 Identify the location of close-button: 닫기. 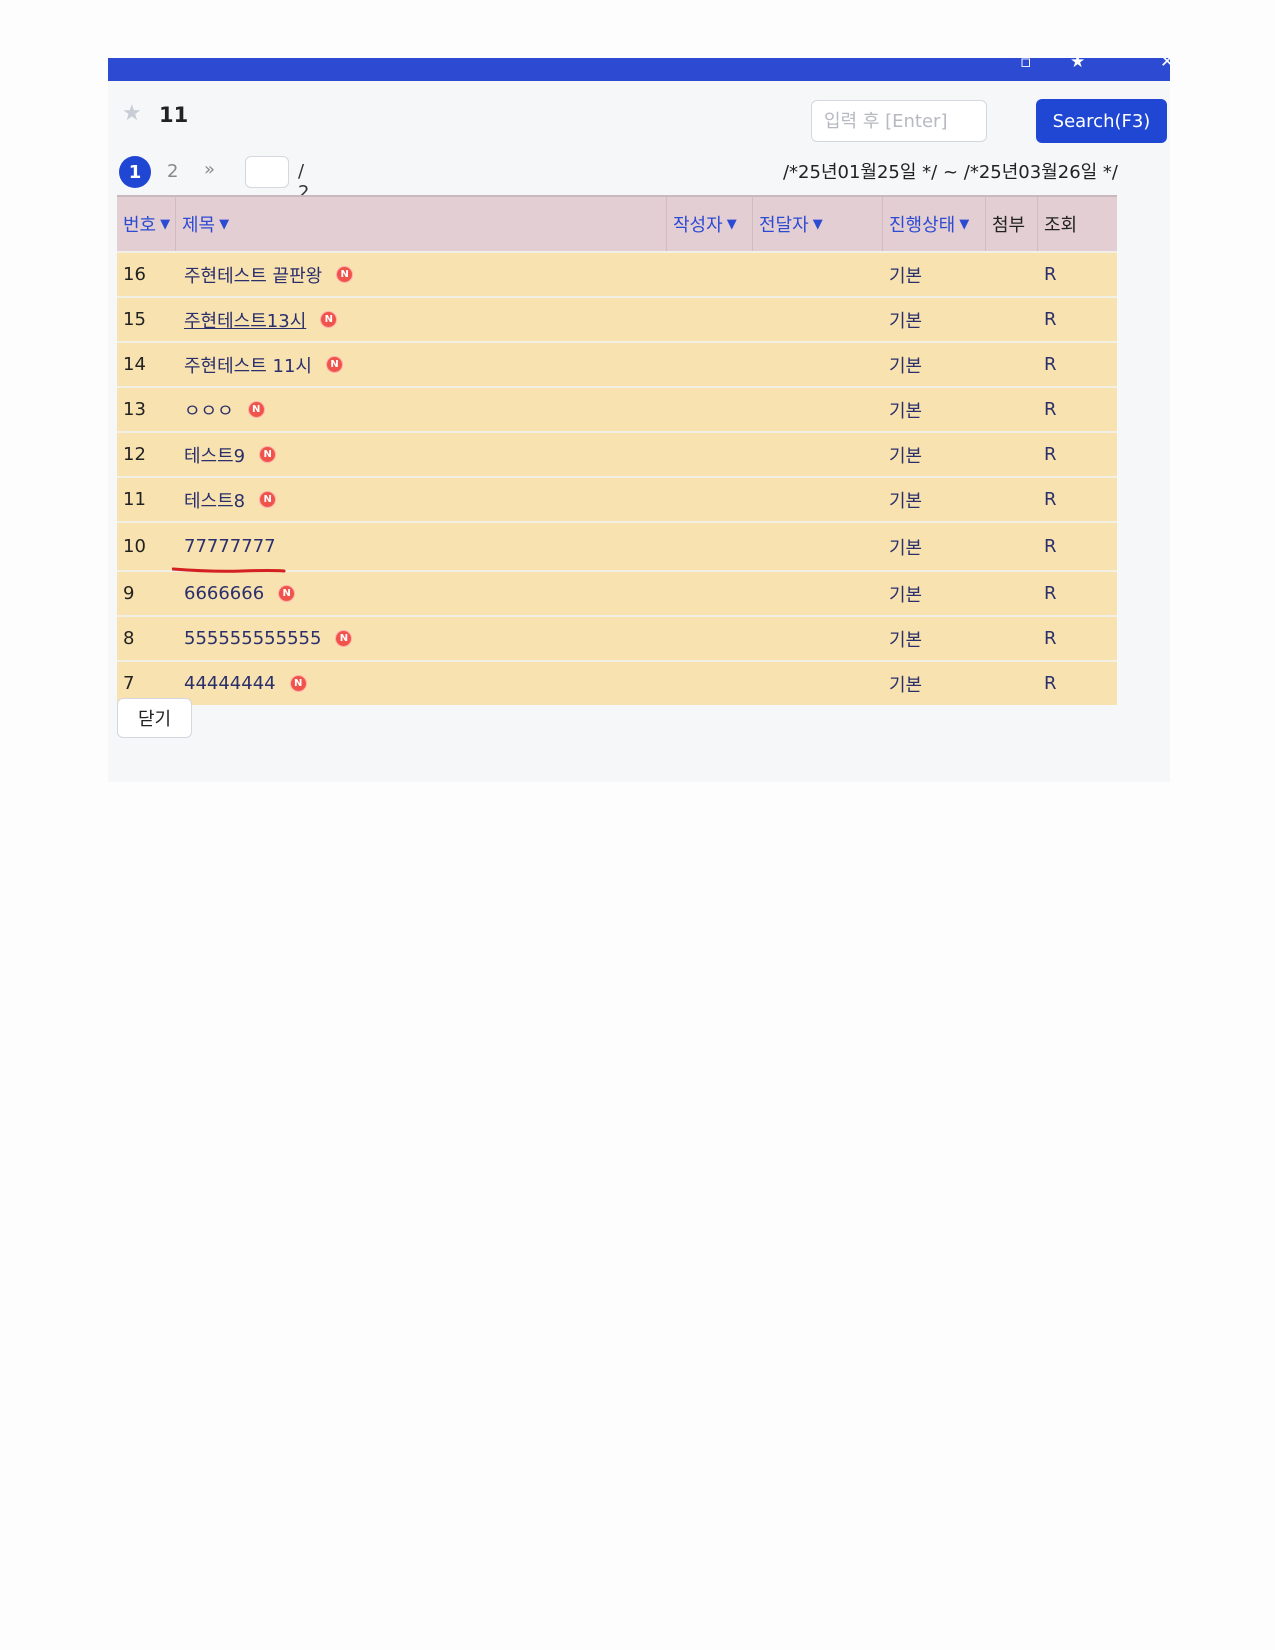
(154, 718).